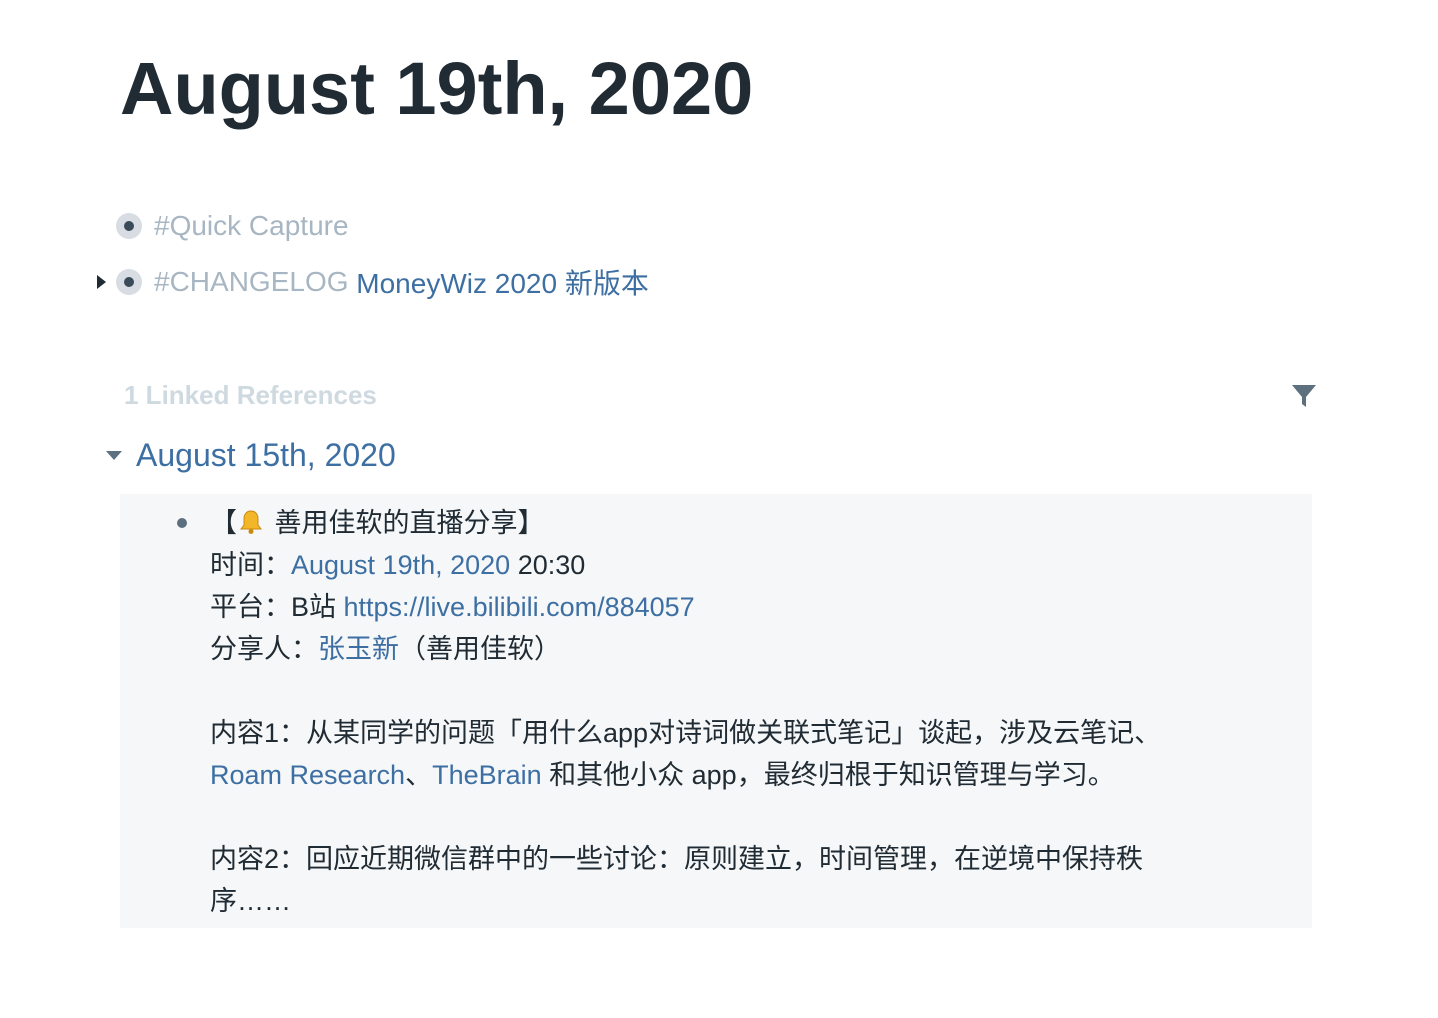 The height and width of the screenshot is (1018, 1438). Describe the element at coordinates (114, 455) in the screenshot. I see `caret-down-icon` at that location.